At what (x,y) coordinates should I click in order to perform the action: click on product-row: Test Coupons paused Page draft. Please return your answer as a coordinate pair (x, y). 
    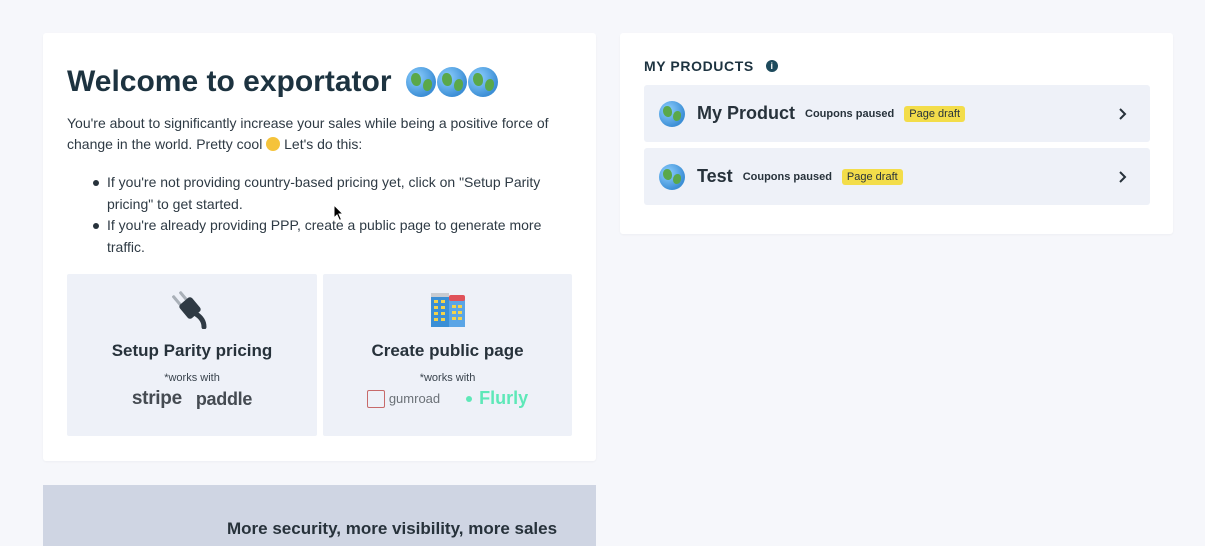
    Looking at the image, I should click on (897, 176).